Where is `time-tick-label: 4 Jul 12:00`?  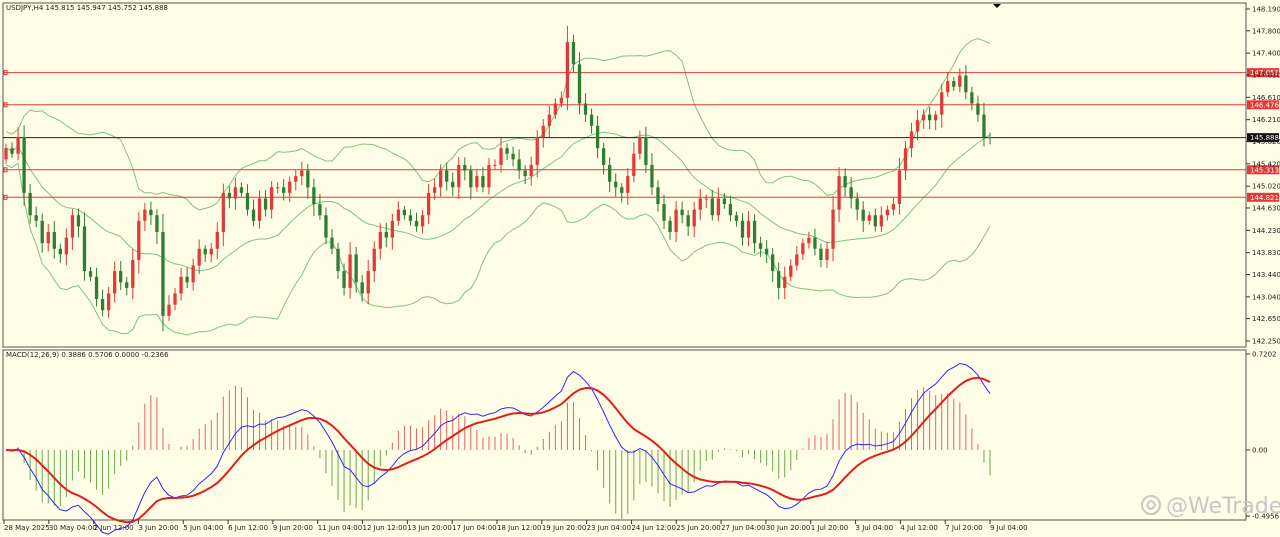
time-tick-label: 4 Jul 12:00 is located at coordinates (919, 528).